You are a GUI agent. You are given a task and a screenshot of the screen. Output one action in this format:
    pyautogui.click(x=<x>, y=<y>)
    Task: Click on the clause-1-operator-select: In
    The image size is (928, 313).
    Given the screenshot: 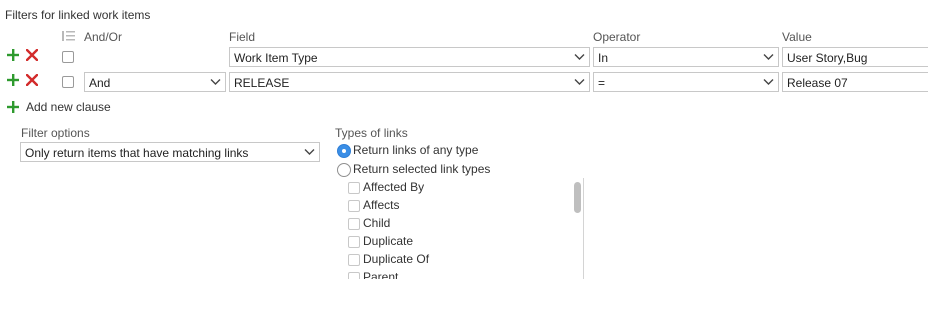 What is the action you would take?
    pyautogui.click(x=686, y=57)
    